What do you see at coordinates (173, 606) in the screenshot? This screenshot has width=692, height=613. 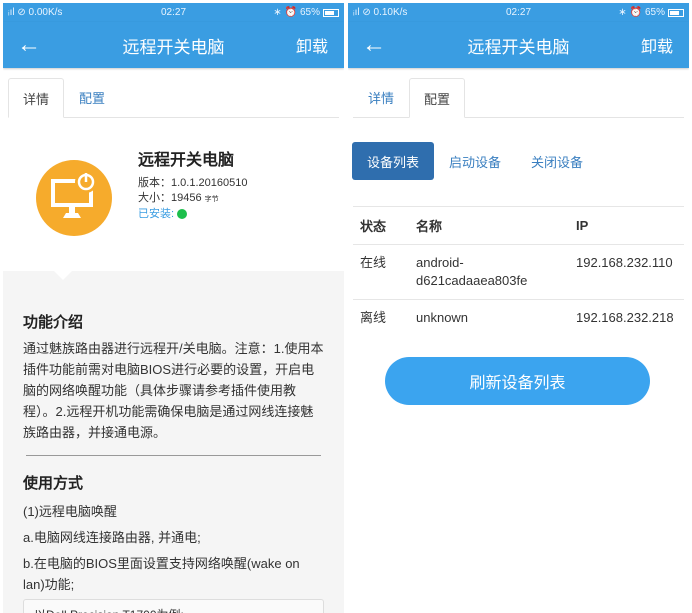 I see `example-box: 以Dell Precision T1700为例:` at bounding box center [173, 606].